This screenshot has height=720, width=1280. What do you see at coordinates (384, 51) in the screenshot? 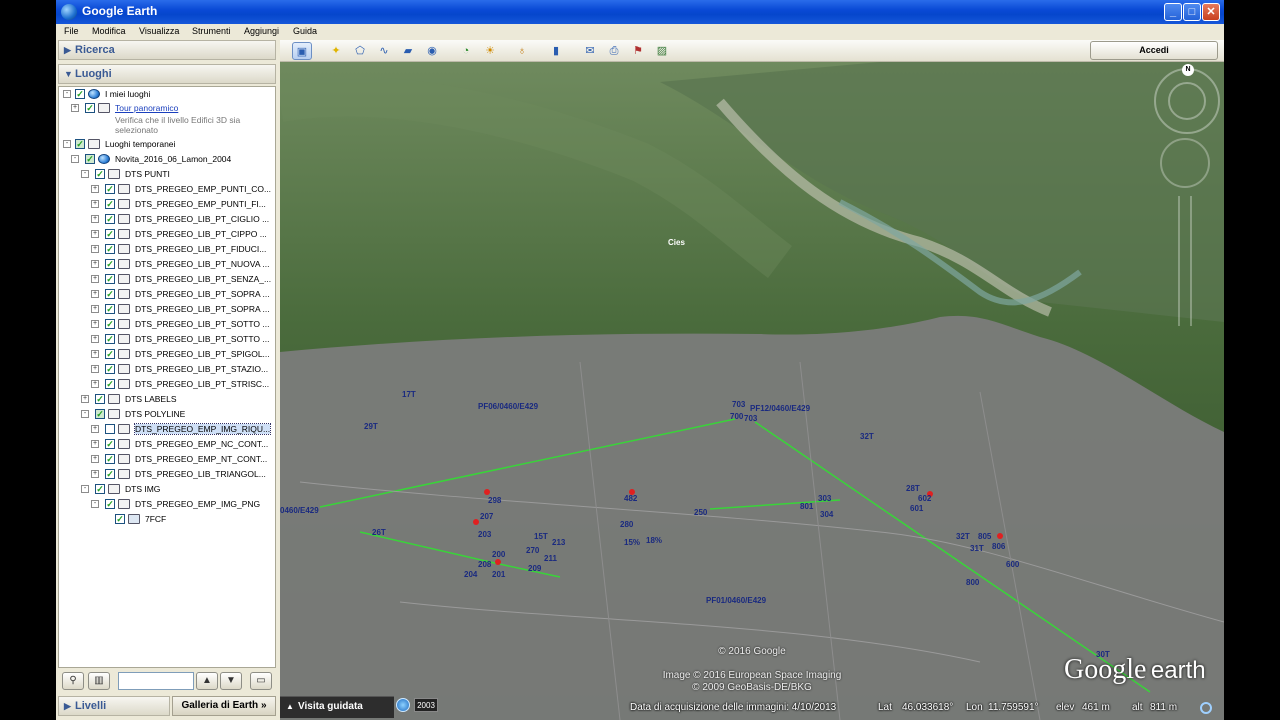
I see `path-icon: ∿` at bounding box center [384, 51].